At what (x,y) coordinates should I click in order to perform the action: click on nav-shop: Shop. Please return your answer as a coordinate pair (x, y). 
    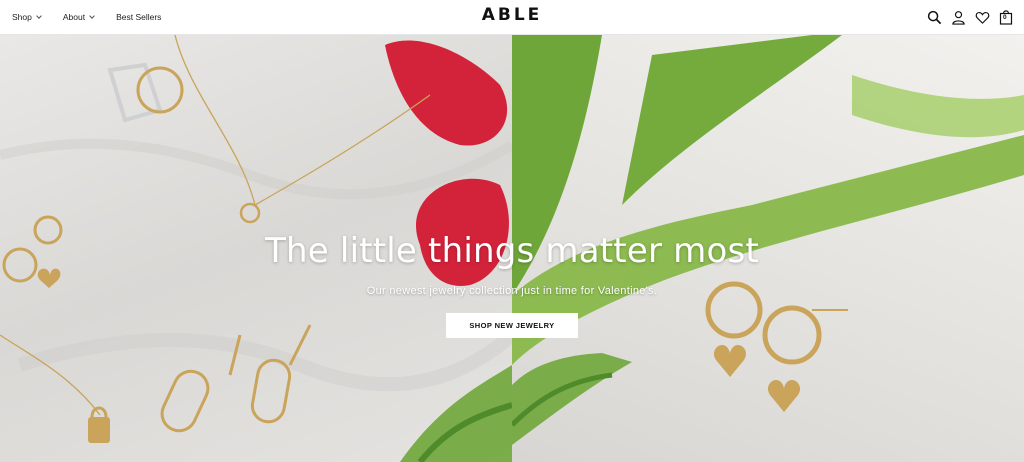
    Looking at the image, I should click on (27, 17).